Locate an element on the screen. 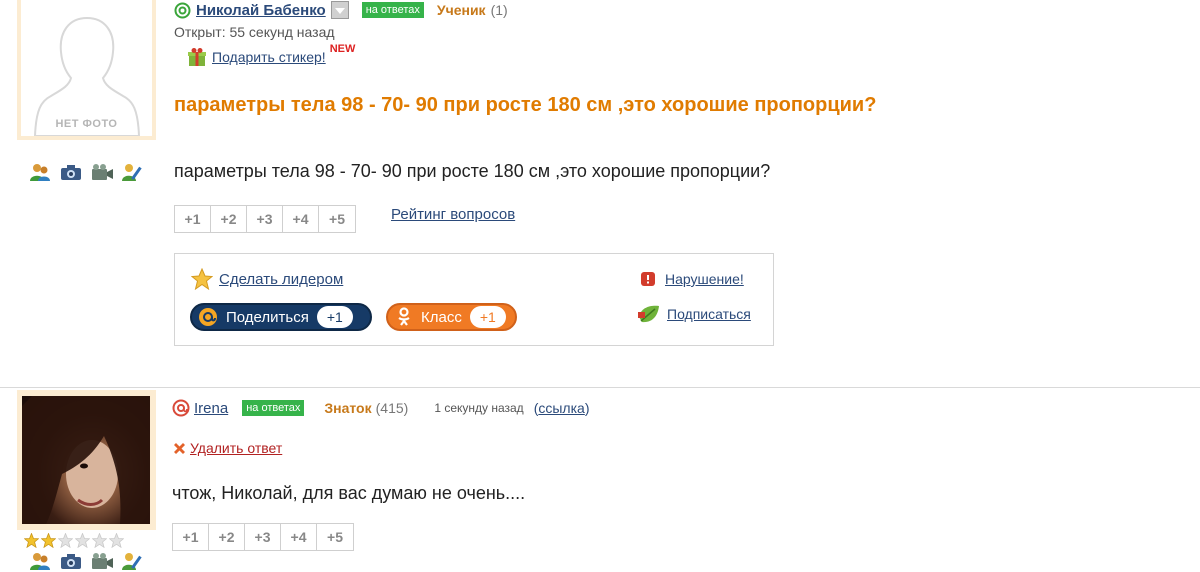  make-leader-row: Сделать лидером is located at coordinates (267, 279).